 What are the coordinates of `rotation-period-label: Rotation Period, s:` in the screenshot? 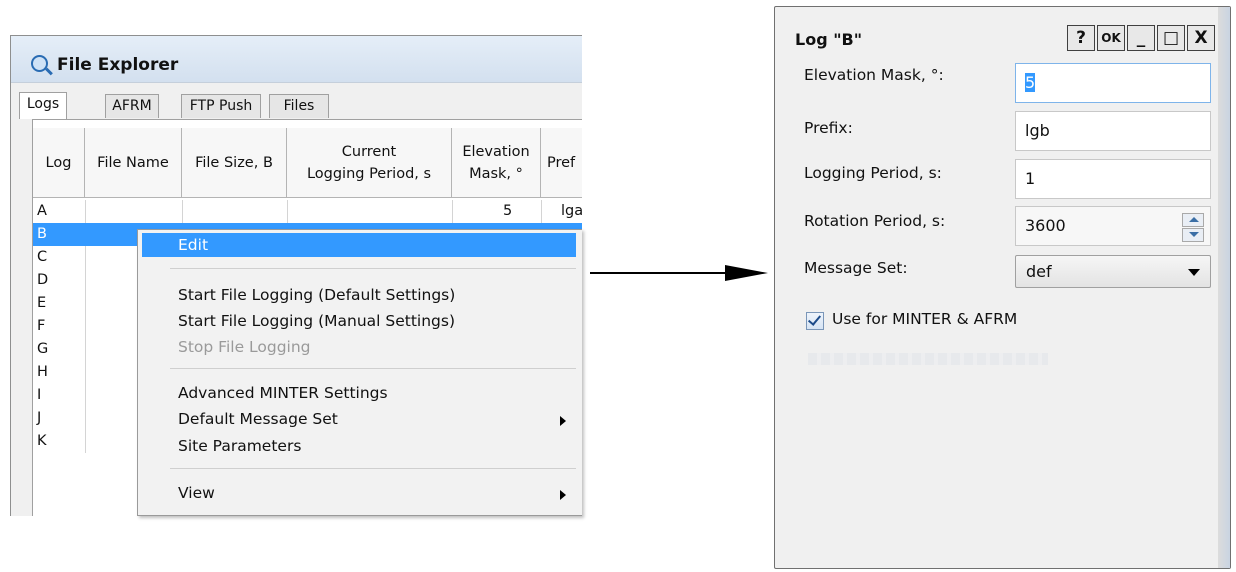 It's located at (875, 221).